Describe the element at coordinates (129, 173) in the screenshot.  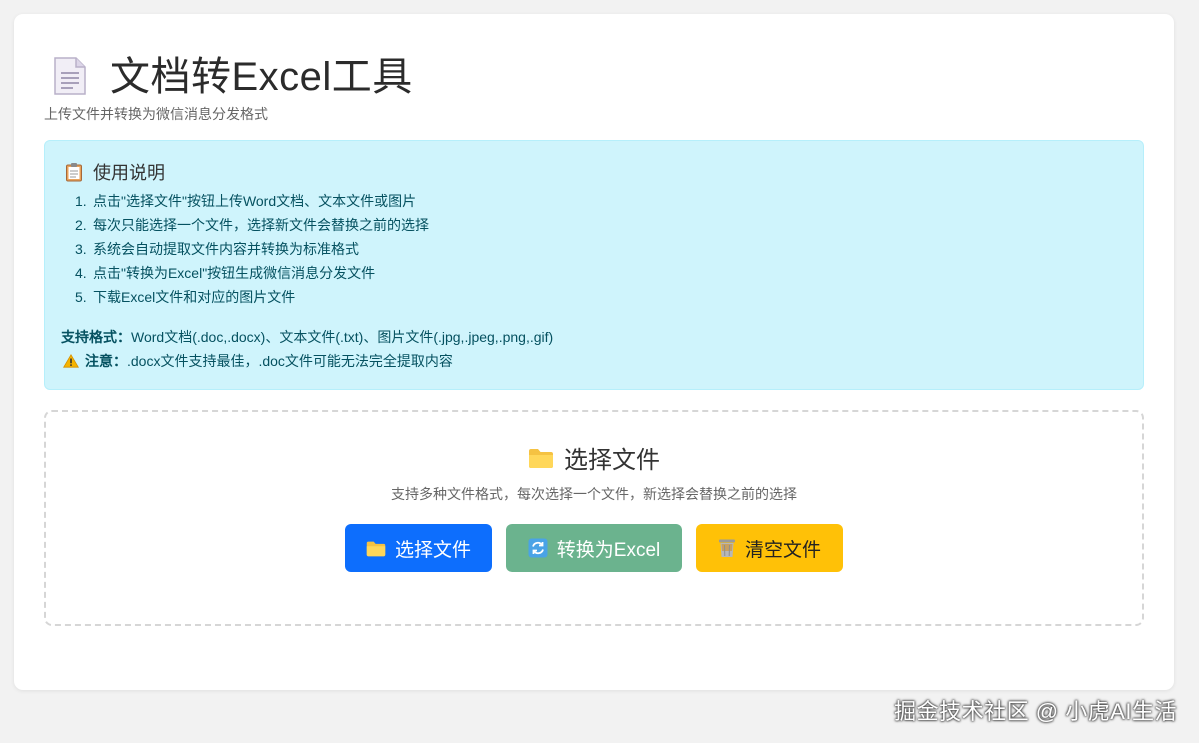
I see `instructions-heading-text: 使用说明` at that location.